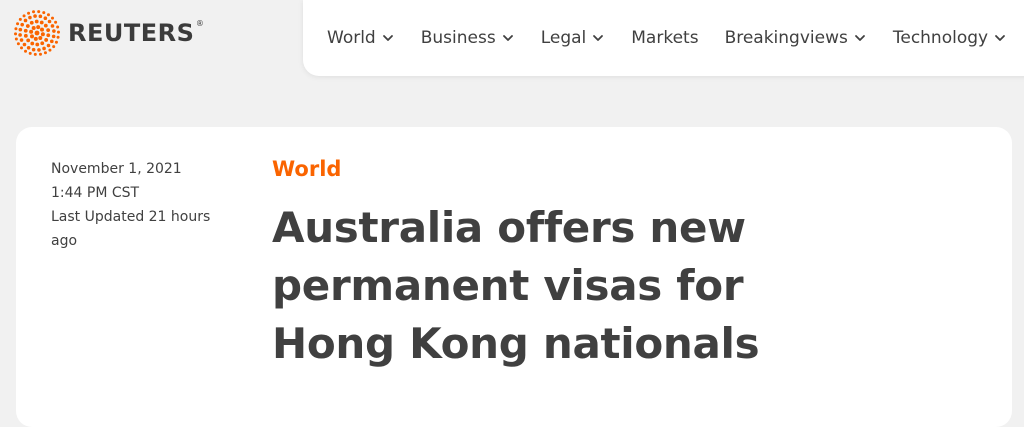 The image size is (1024, 427). What do you see at coordinates (37, 33) in the screenshot?
I see `reuters-logo-icon` at bounding box center [37, 33].